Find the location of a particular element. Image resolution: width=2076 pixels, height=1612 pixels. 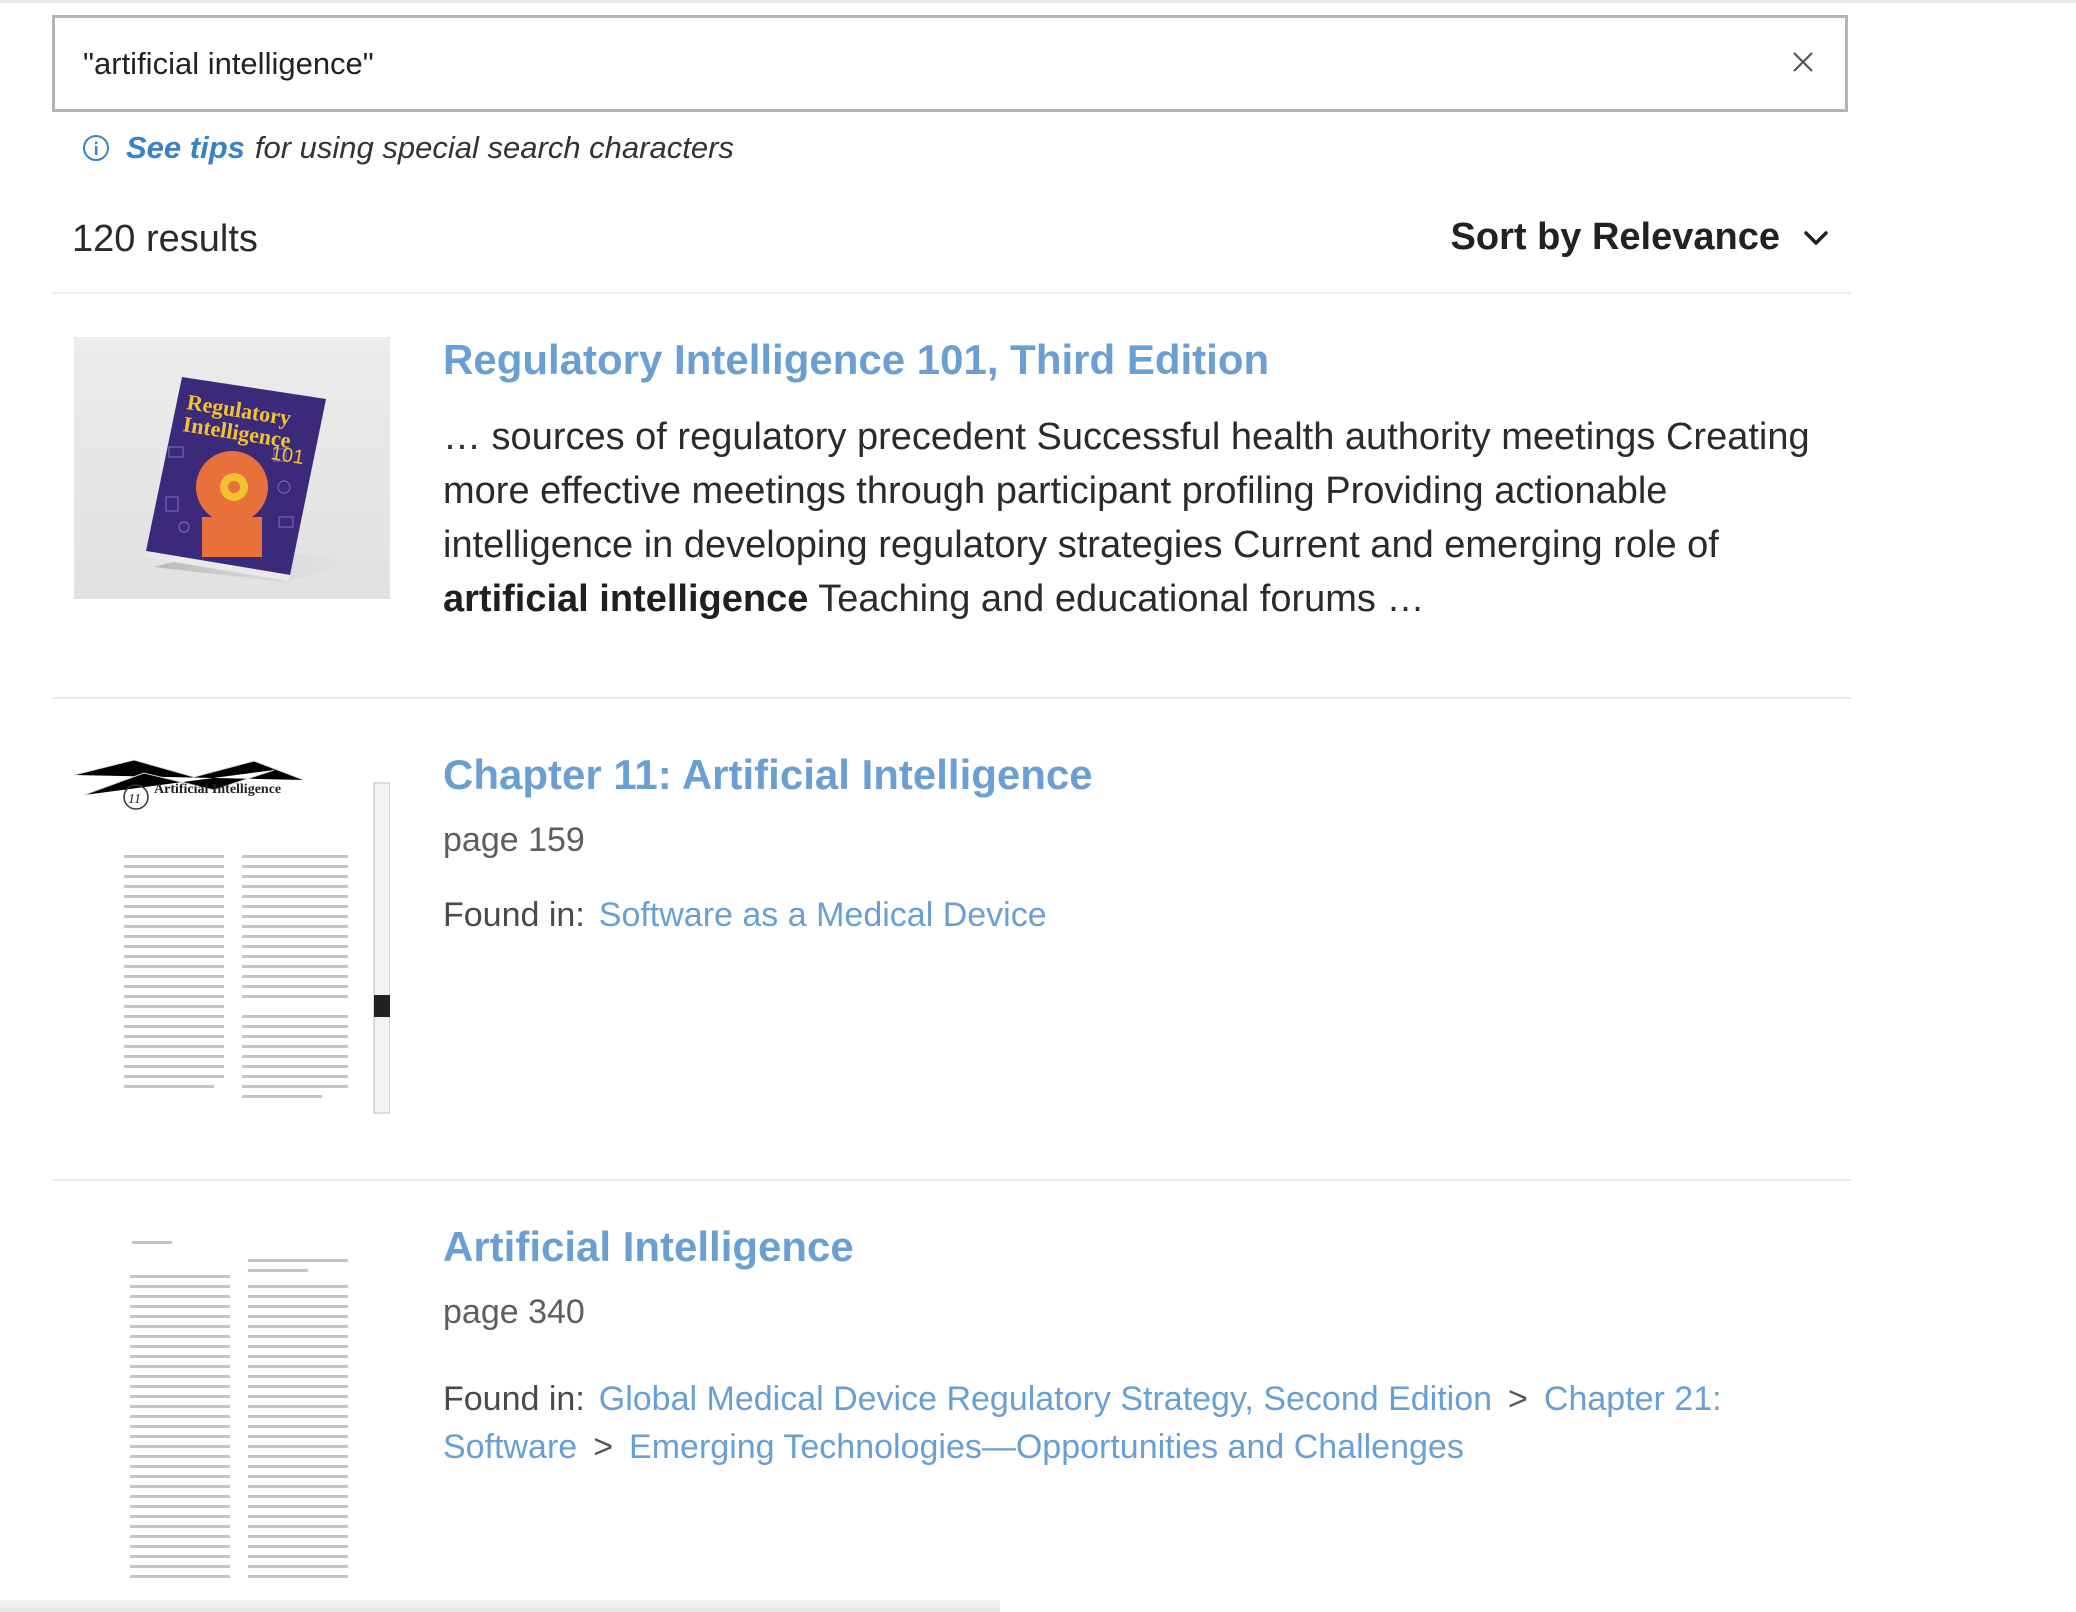

clear-search-button is located at coordinates (1803, 62).